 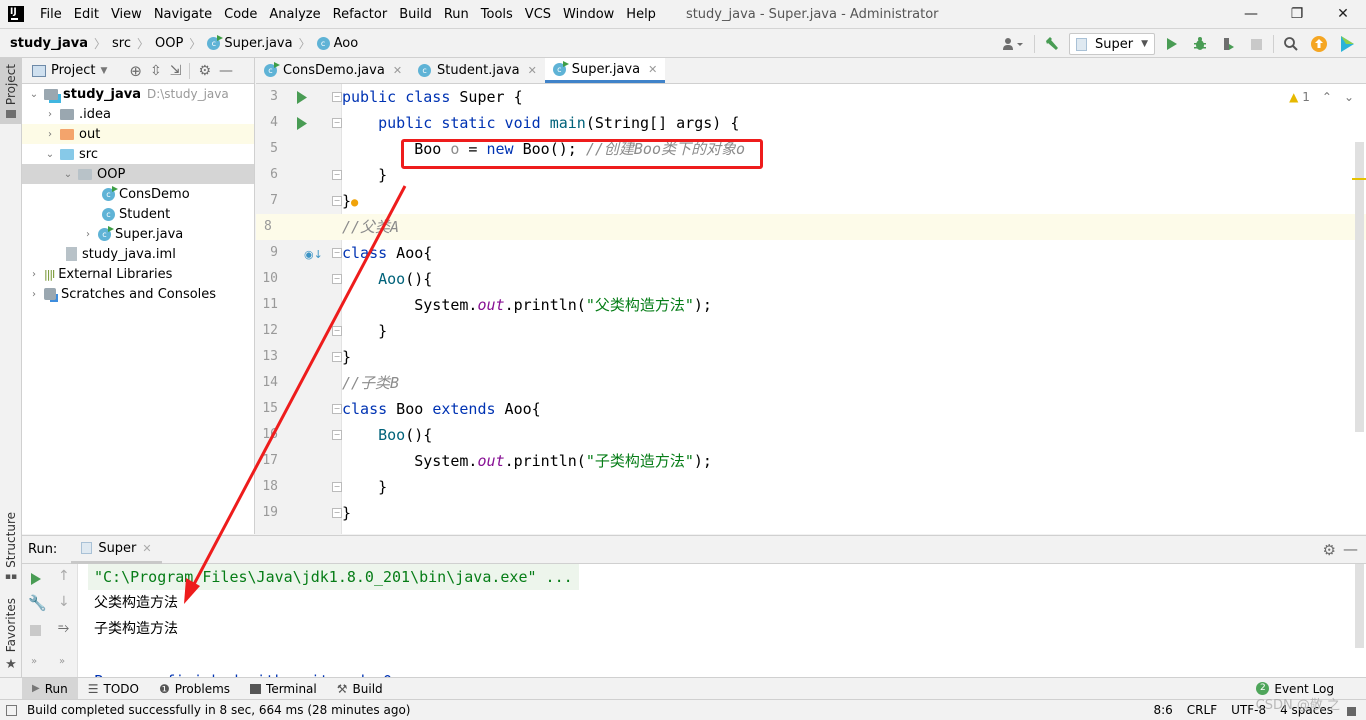 What do you see at coordinates (169, 43) in the screenshot?
I see `breadcrumb-oop: OOP` at bounding box center [169, 43].